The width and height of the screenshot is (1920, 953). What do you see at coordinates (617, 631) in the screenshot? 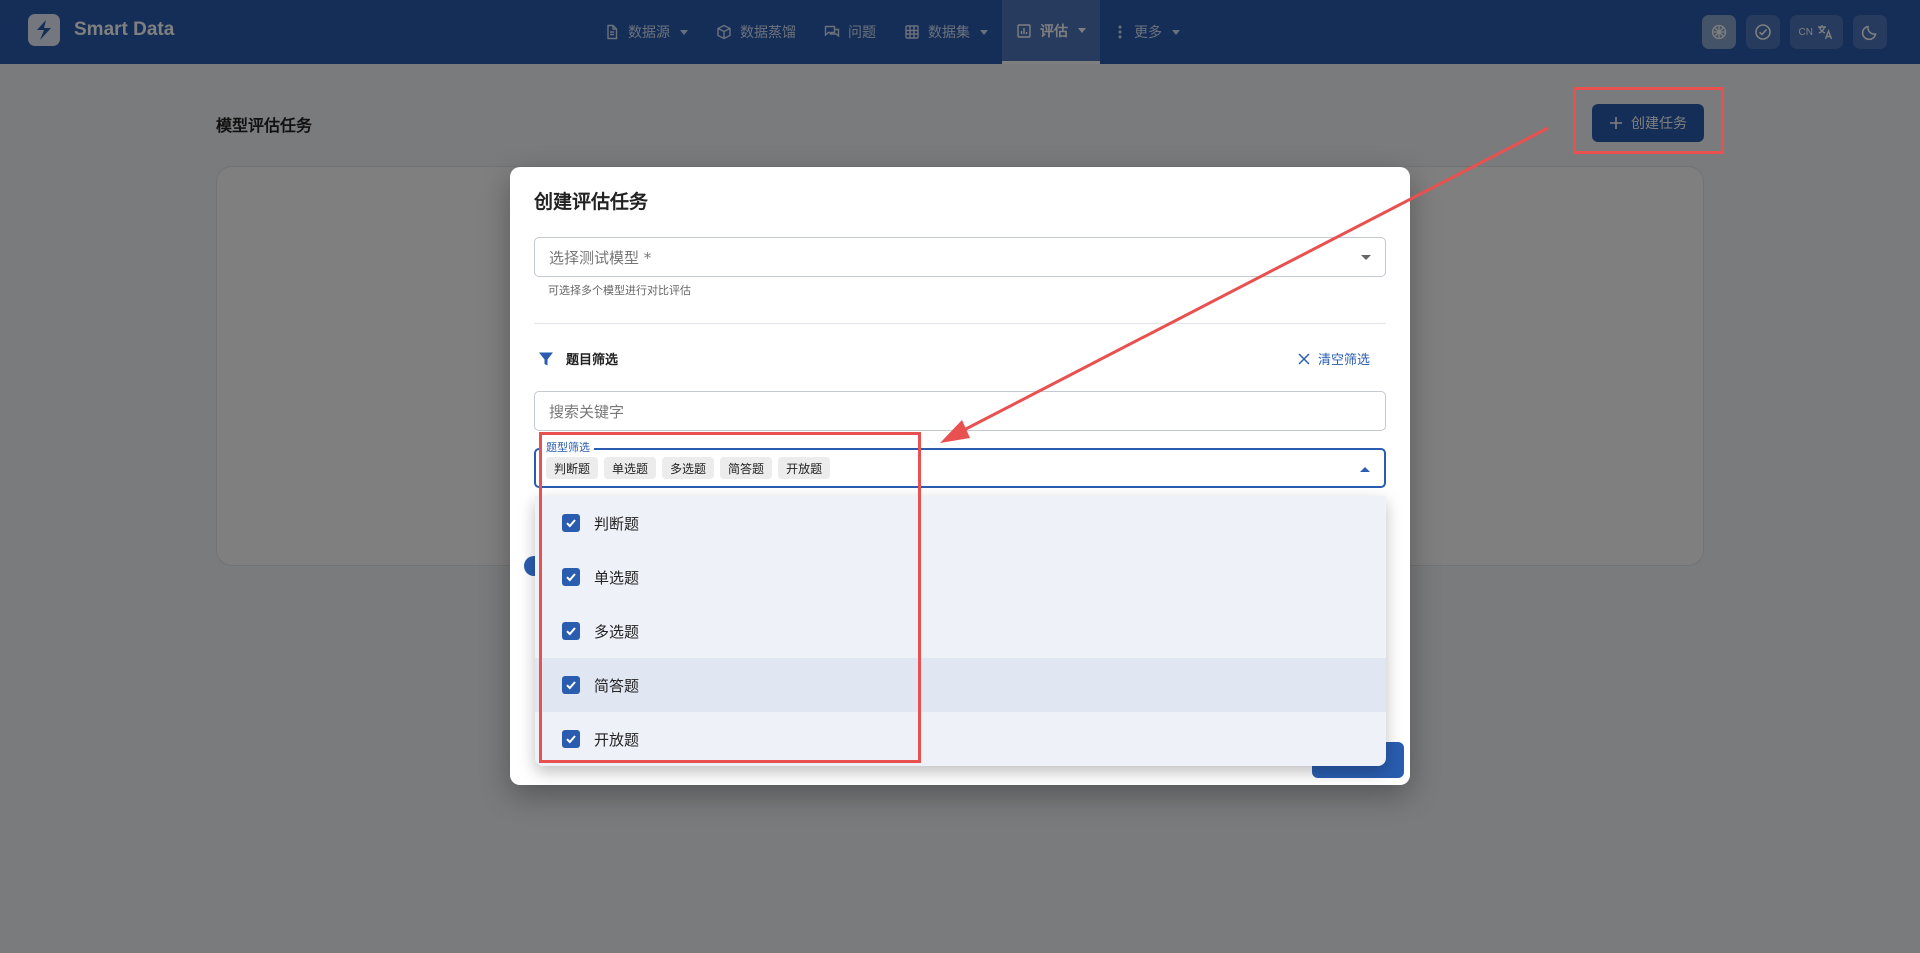
I see `option-label: 多选题` at bounding box center [617, 631].